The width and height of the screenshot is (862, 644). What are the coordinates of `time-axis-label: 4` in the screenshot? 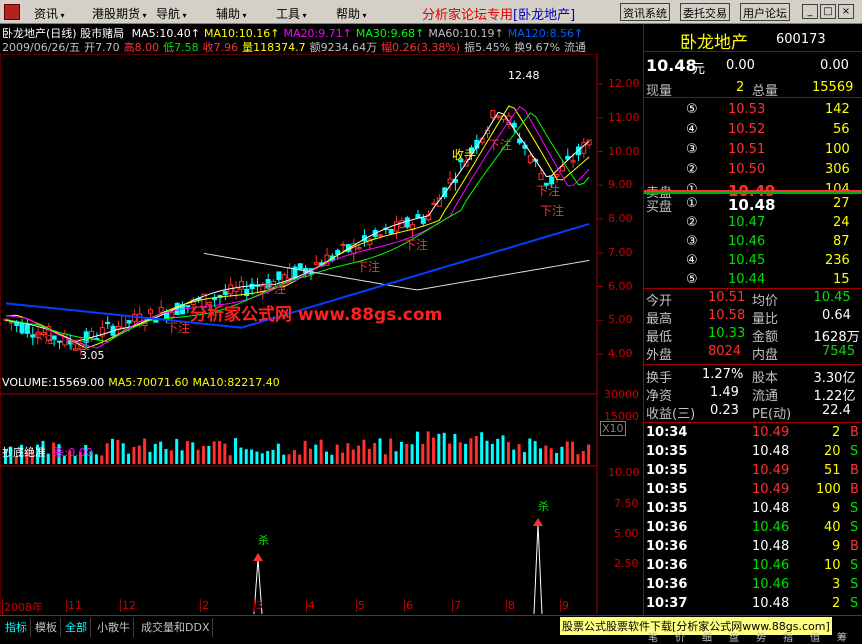 It's located at (310, 605).